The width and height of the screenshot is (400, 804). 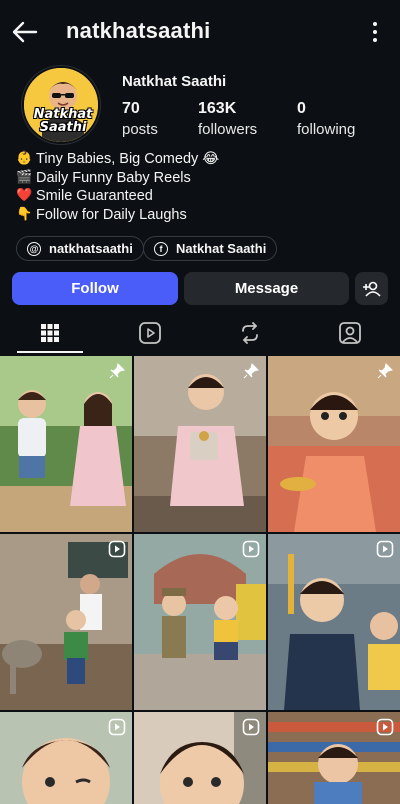 What do you see at coordinates (326, 119) in the screenshot?
I see `following-count: 0 following` at bounding box center [326, 119].